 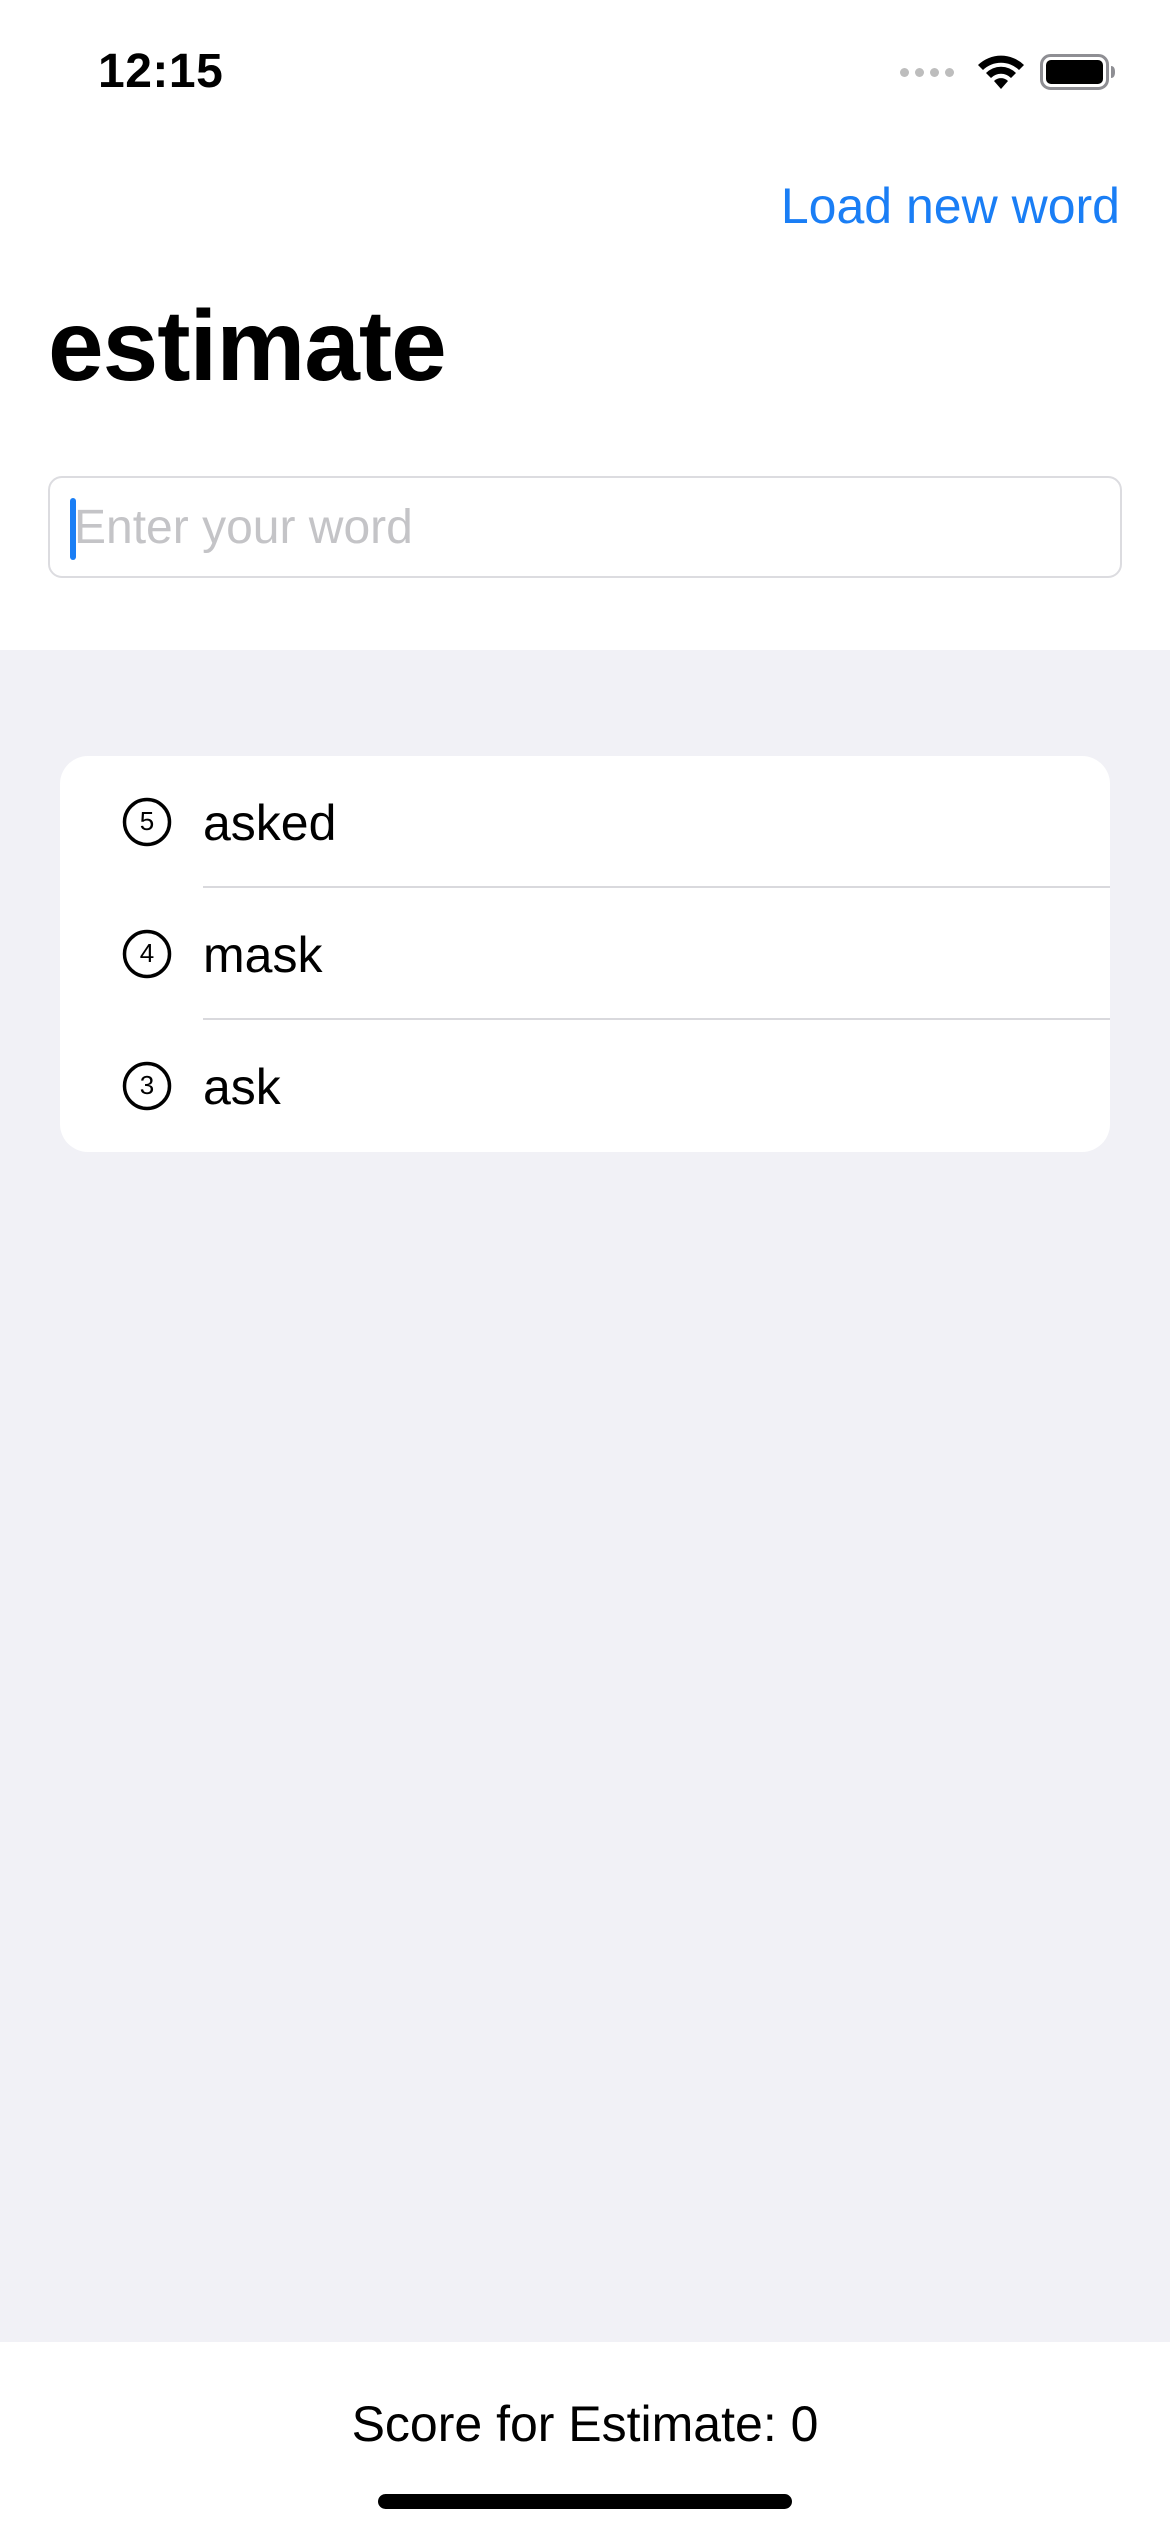 What do you see at coordinates (1077, 72) in the screenshot?
I see `battery-full-icon` at bounding box center [1077, 72].